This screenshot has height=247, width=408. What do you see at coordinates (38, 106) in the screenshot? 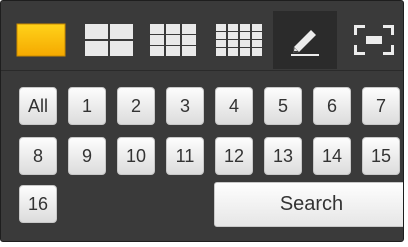
I see `channel-all-button: All` at bounding box center [38, 106].